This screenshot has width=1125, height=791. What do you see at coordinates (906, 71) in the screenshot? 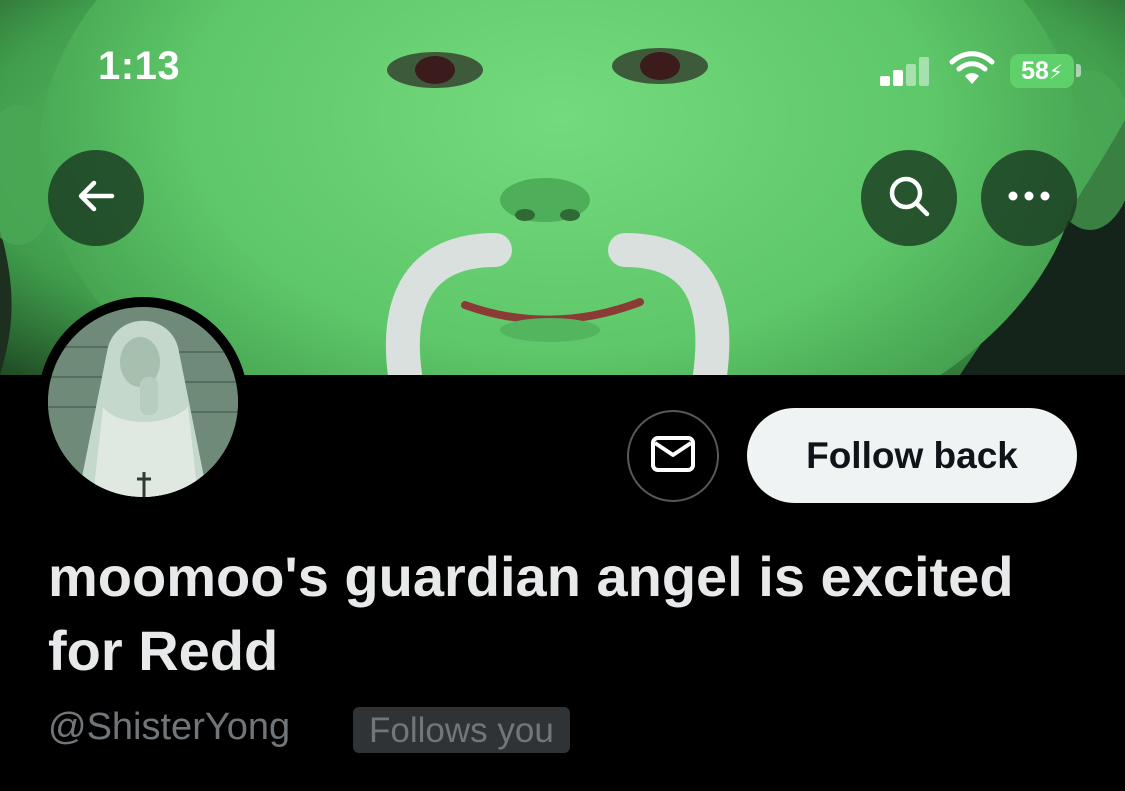
I see `cellular-signal-icon` at bounding box center [906, 71].